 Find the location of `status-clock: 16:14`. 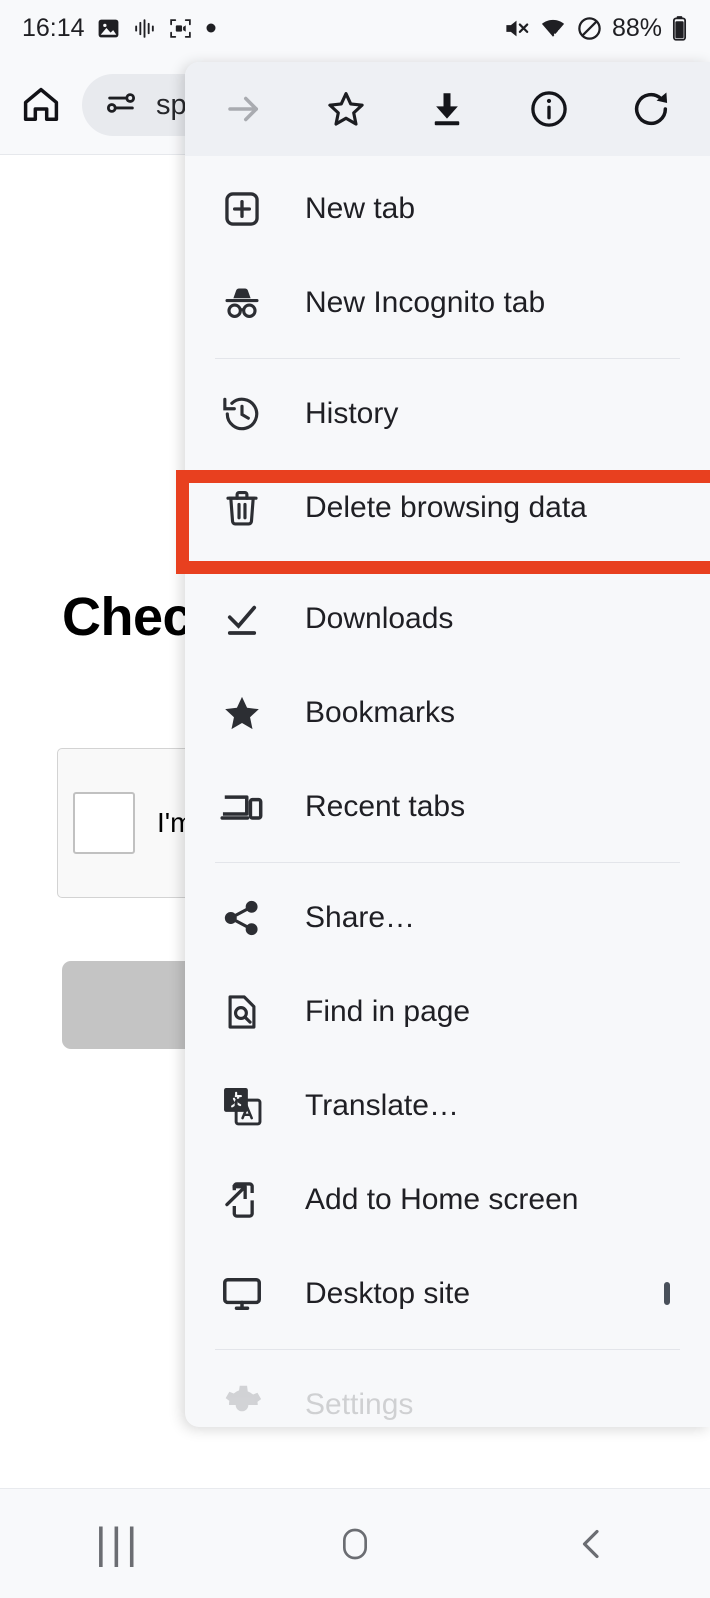

status-clock: 16:14 is located at coordinates (53, 27).